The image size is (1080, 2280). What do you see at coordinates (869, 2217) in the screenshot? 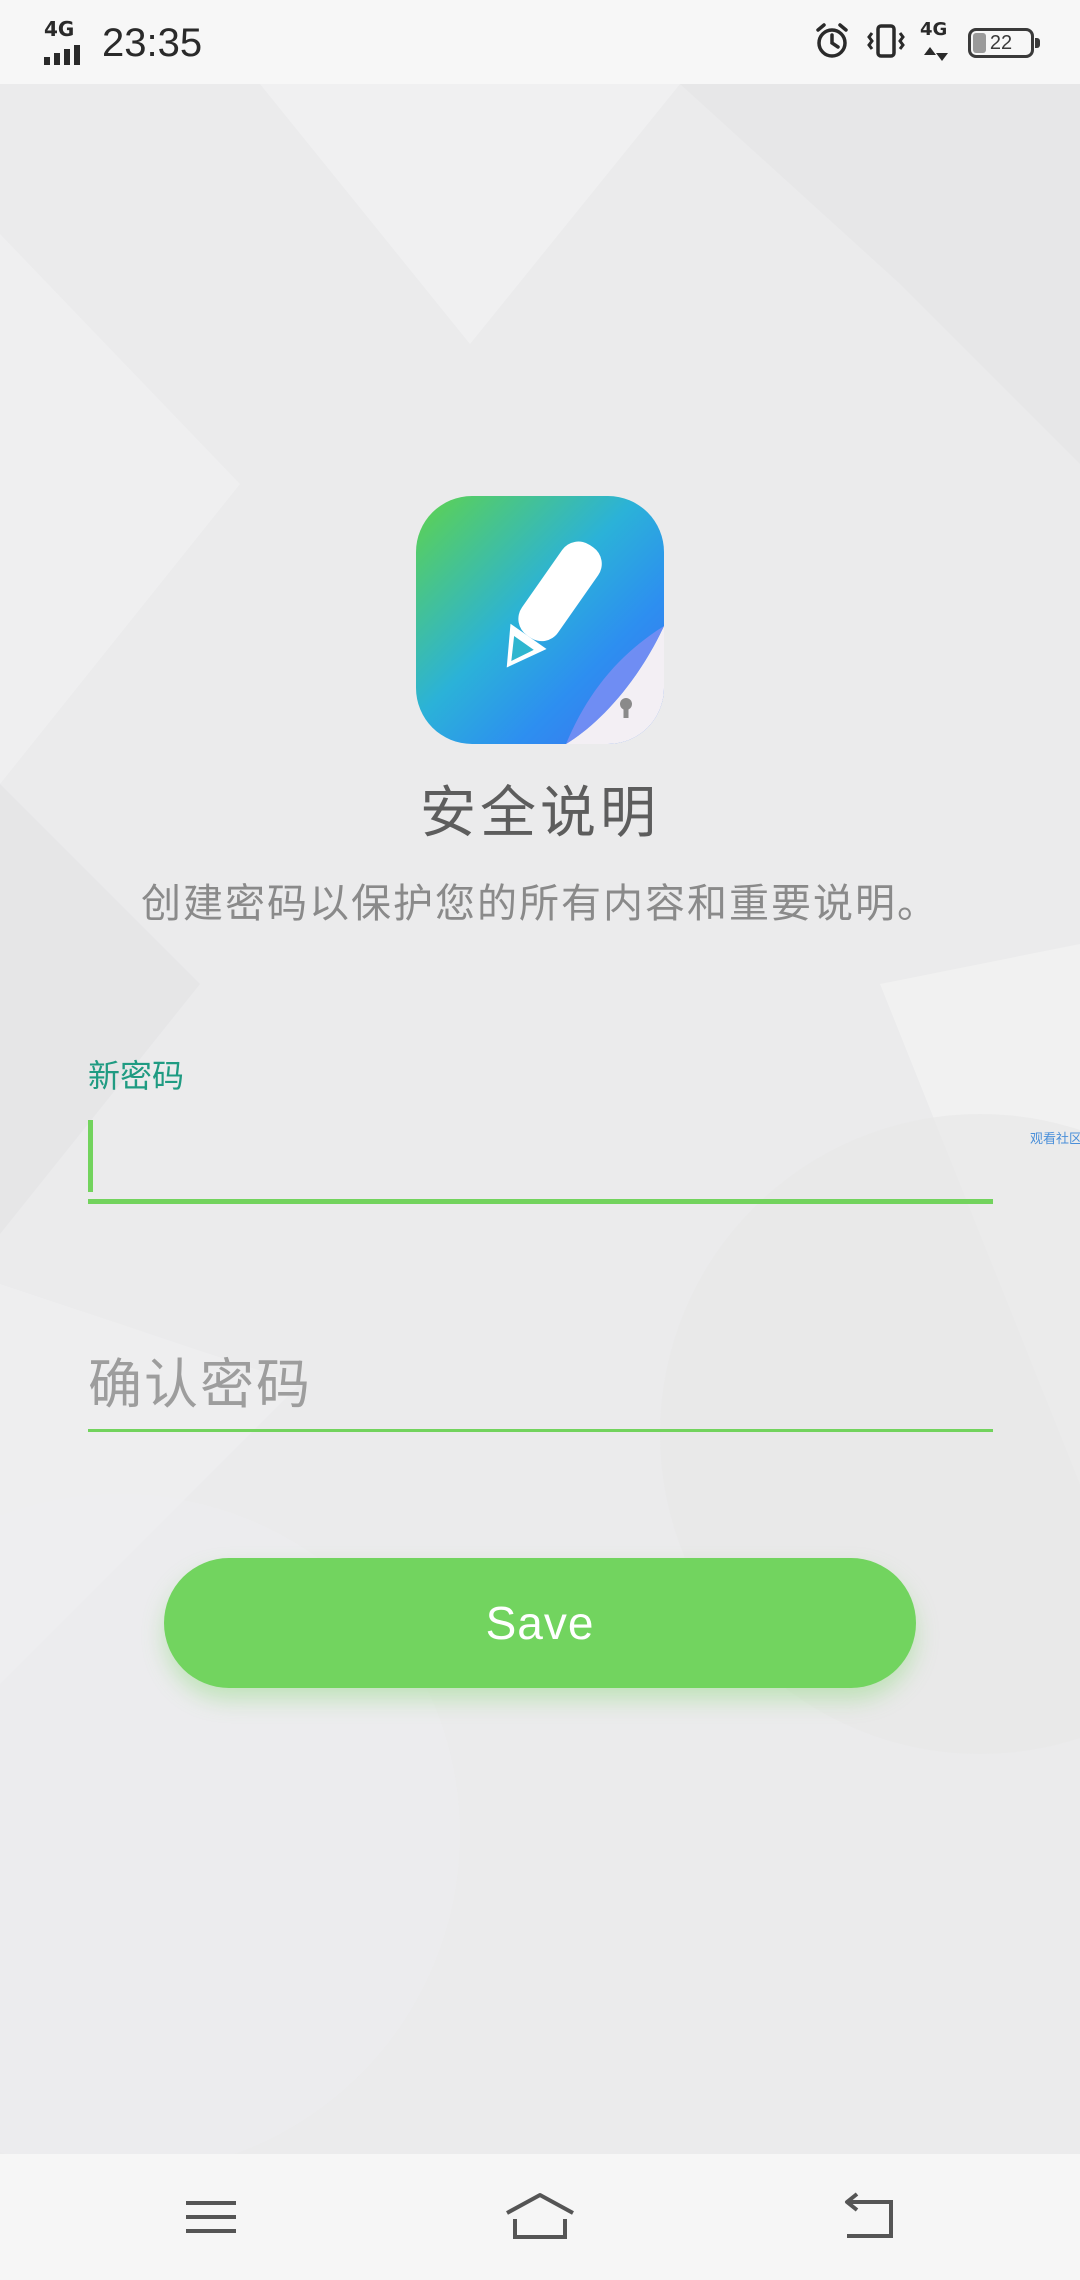
I see `back-icon` at bounding box center [869, 2217].